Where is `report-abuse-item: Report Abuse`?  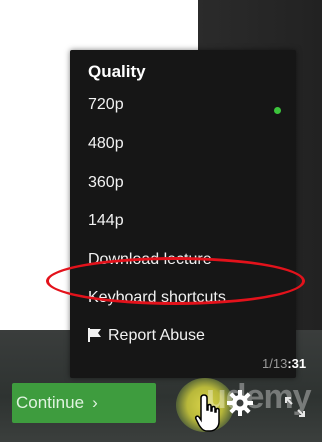
report-abuse-item: Report Abuse is located at coordinates (146, 336).